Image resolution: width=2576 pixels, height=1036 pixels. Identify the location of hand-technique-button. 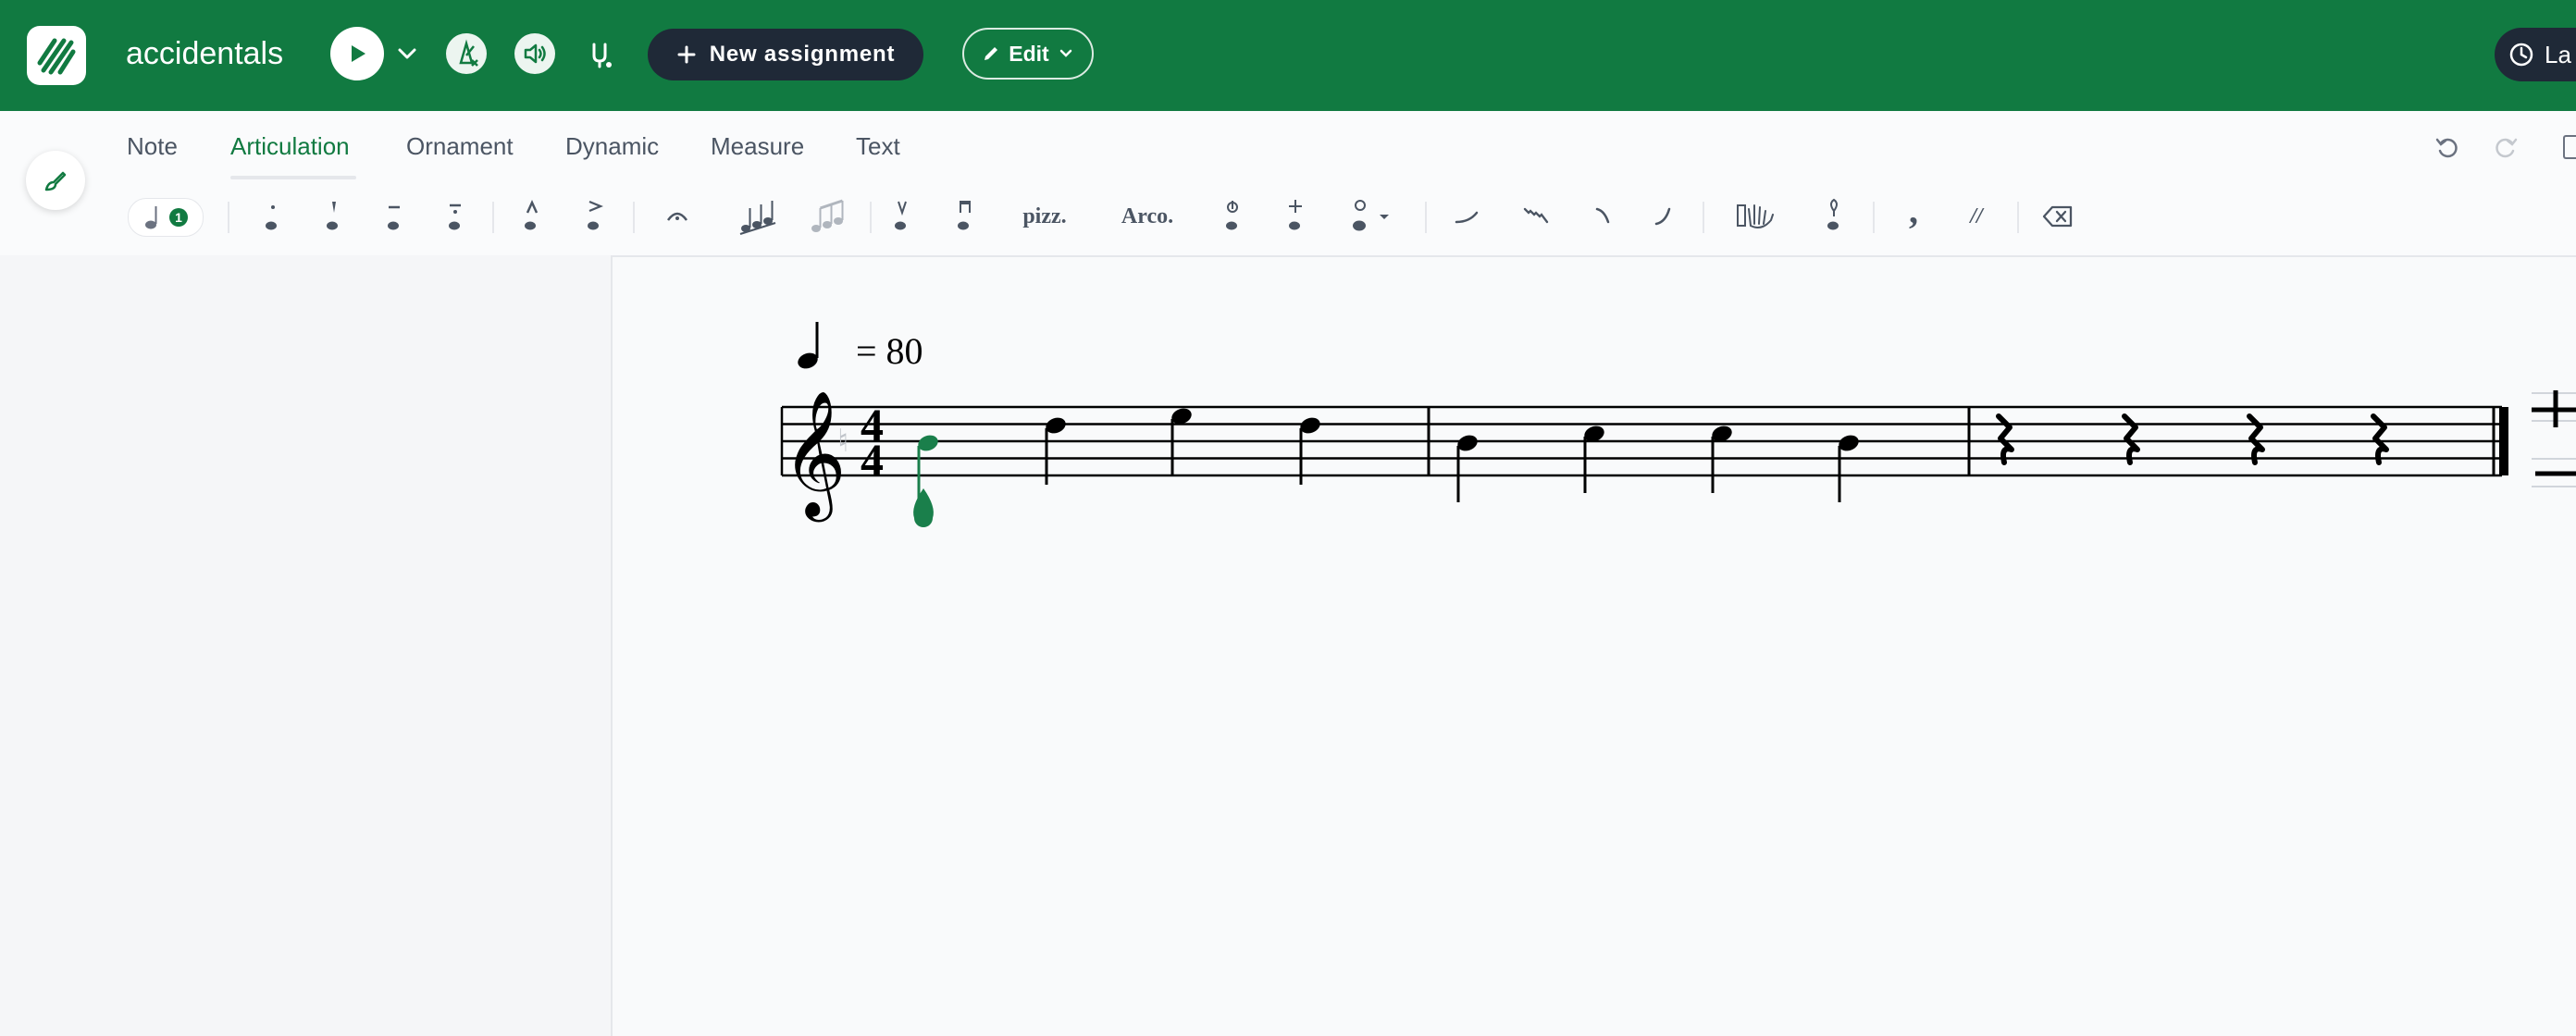
(1756, 217).